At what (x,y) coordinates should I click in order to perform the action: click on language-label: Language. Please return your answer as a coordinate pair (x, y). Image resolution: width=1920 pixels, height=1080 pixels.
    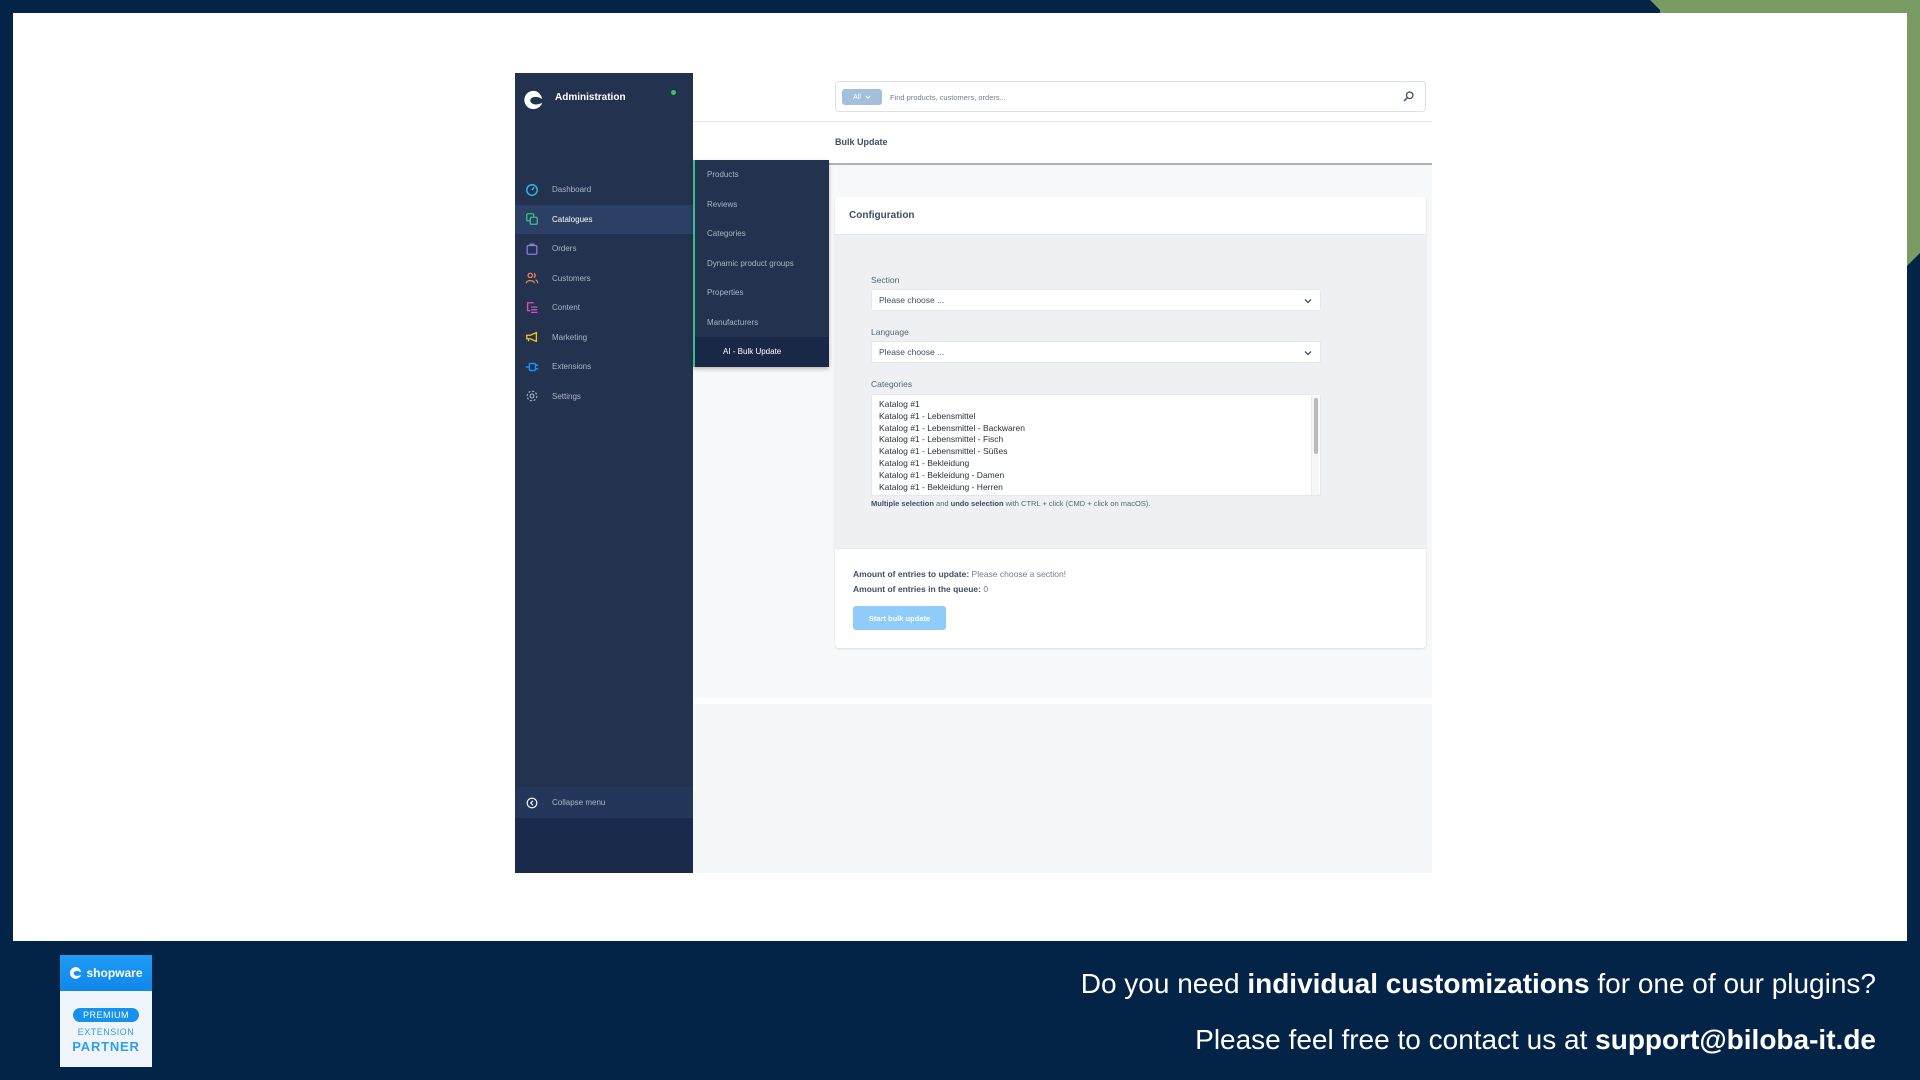
    Looking at the image, I should click on (890, 332).